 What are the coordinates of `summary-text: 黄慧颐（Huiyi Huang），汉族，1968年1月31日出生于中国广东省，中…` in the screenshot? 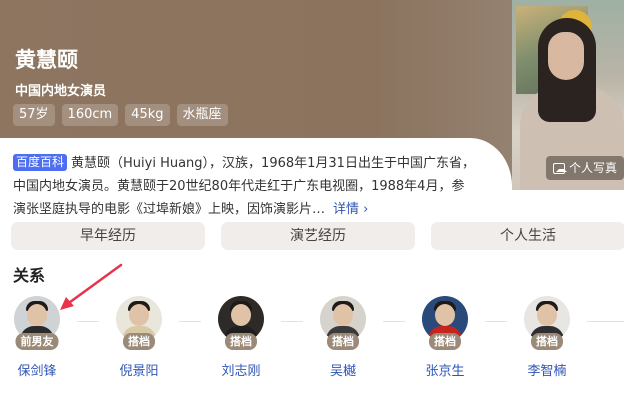 It's located at (244, 186).